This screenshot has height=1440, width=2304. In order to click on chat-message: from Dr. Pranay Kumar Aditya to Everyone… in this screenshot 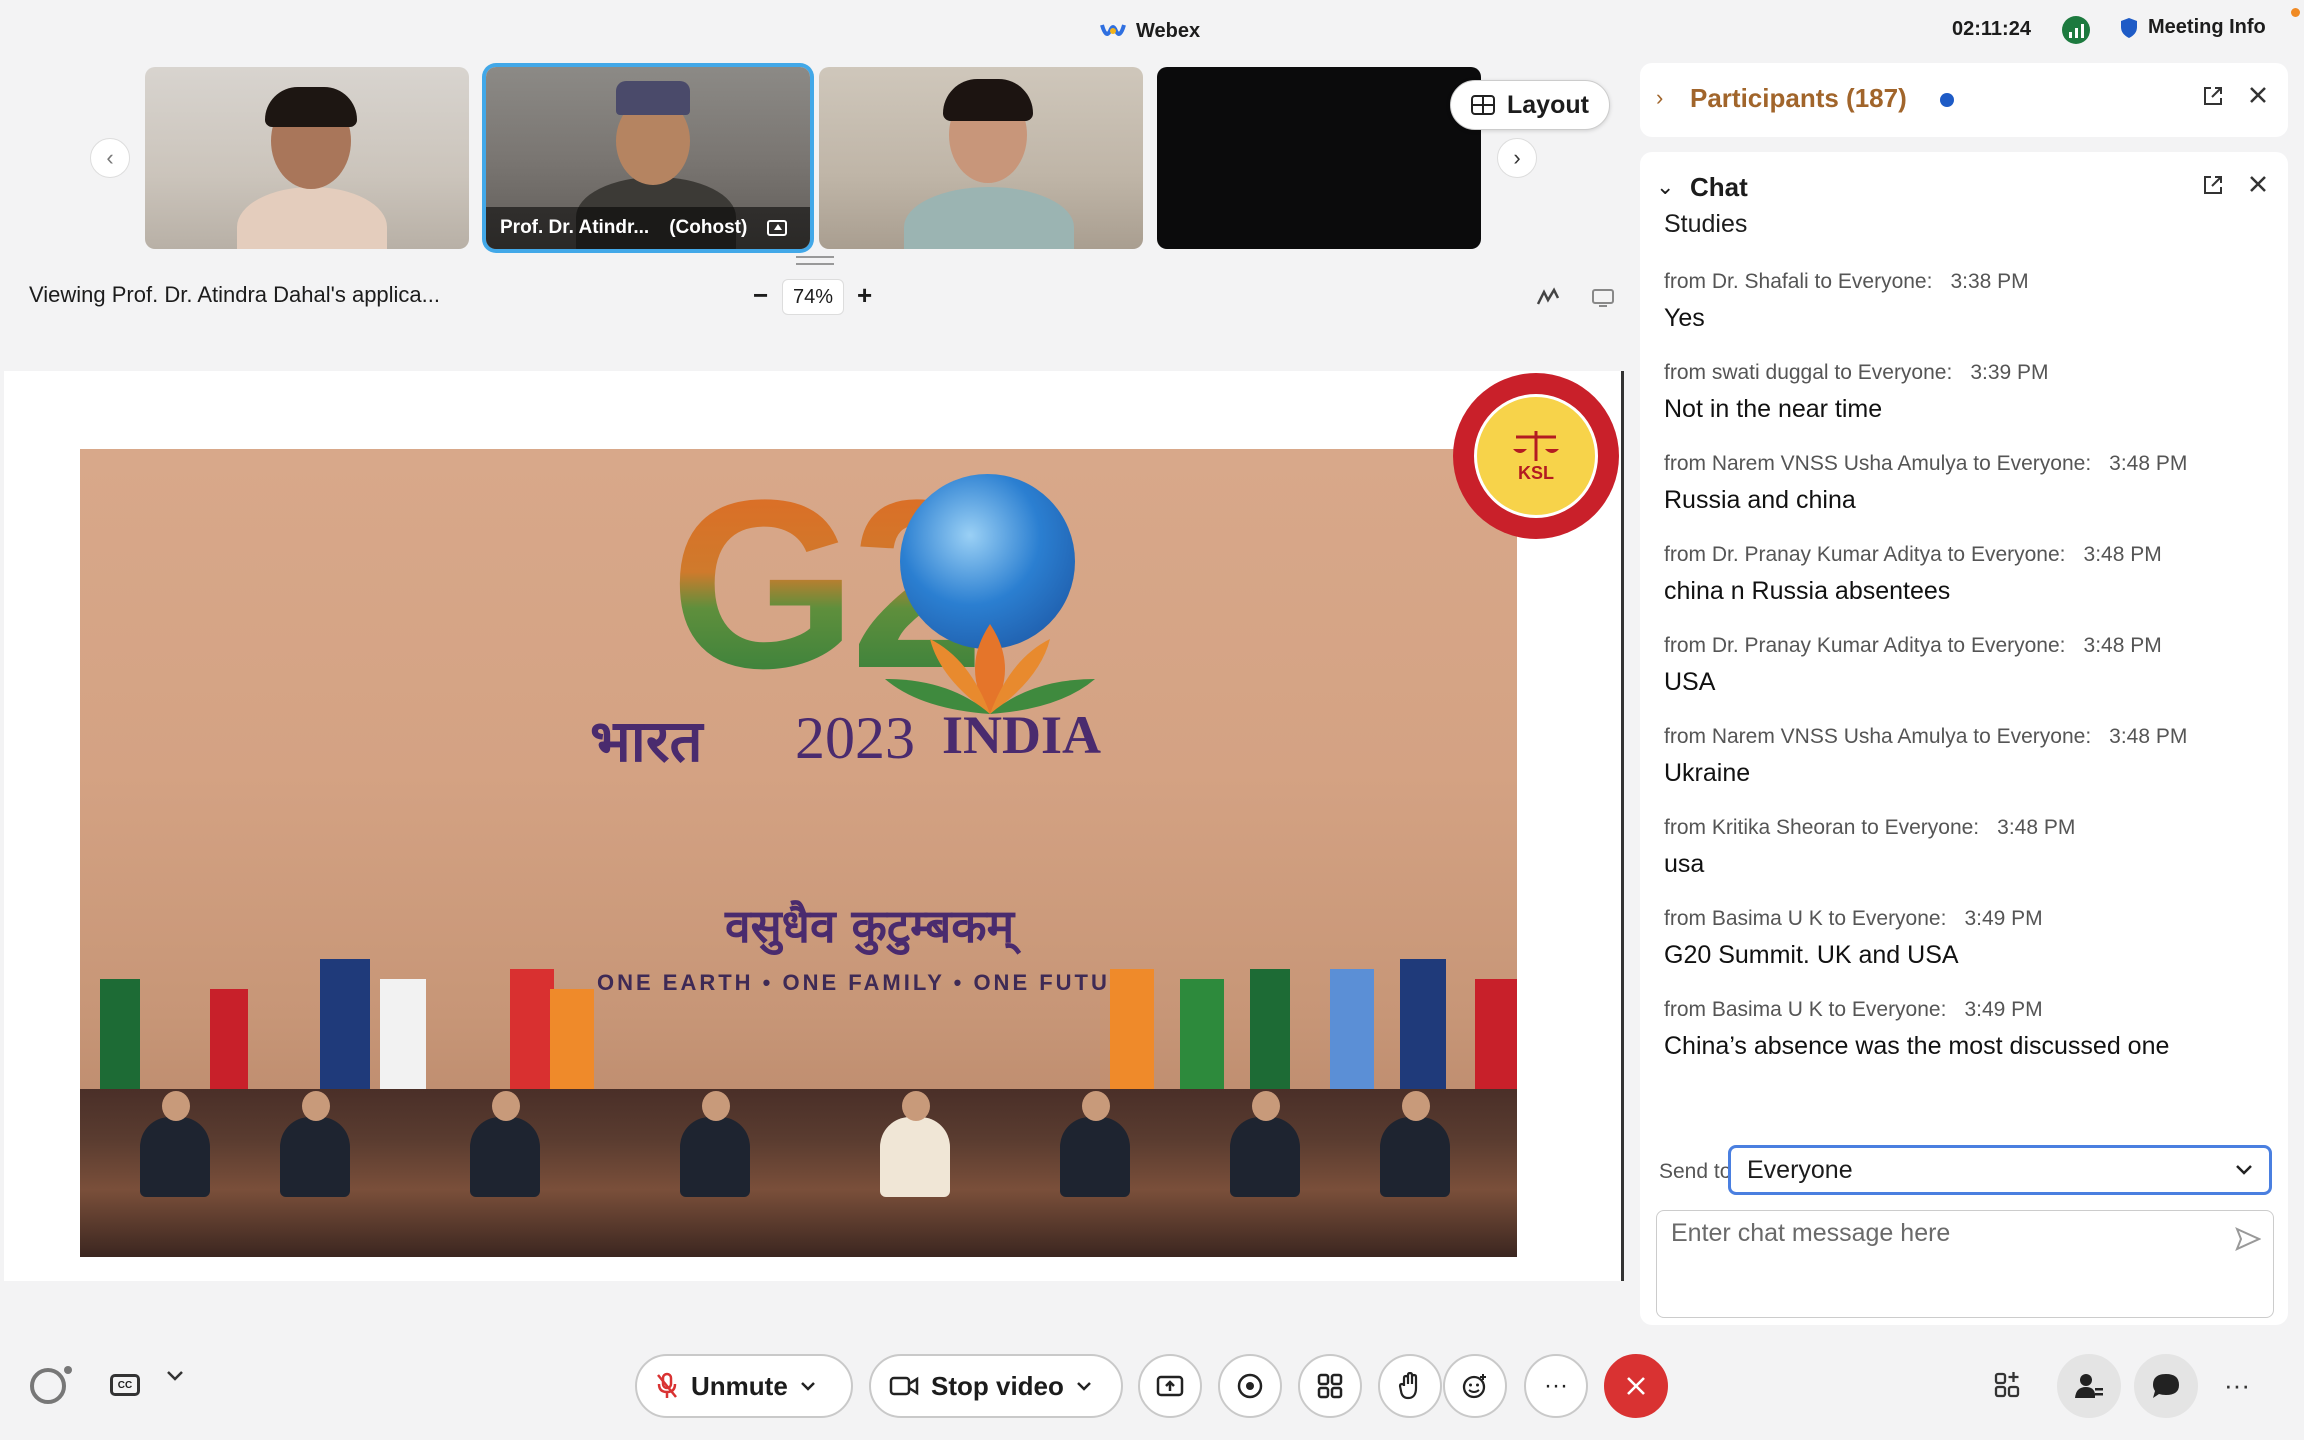, I will do `click(1964, 574)`.